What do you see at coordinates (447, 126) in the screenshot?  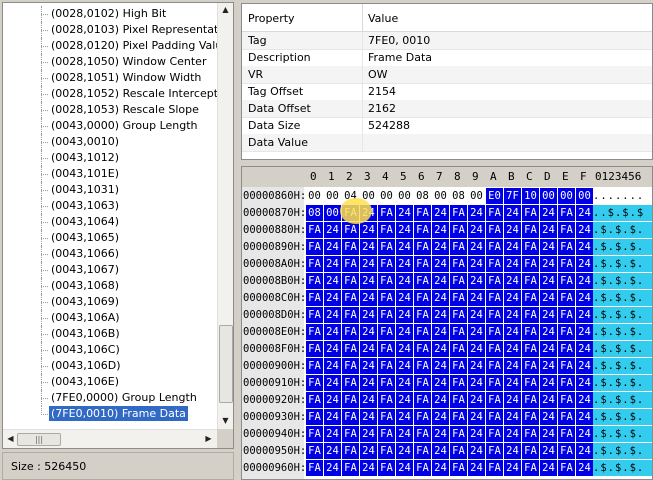 I see `property-row: Data Size 524288` at bounding box center [447, 126].